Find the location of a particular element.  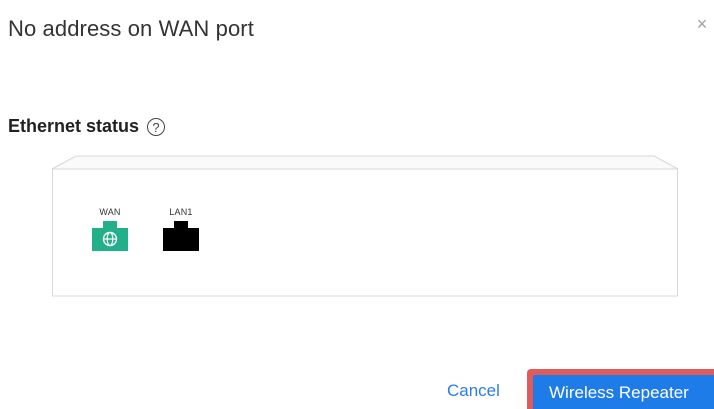

port-lan1: LAN1 is located at coordinates (181, 229).